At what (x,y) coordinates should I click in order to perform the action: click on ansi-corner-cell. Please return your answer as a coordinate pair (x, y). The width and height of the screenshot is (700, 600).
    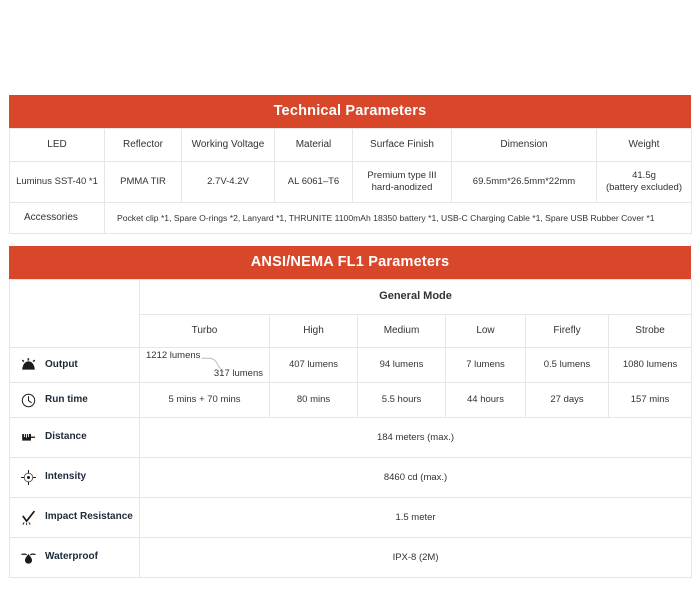
    Looking at the image, I should click on (74, 313).